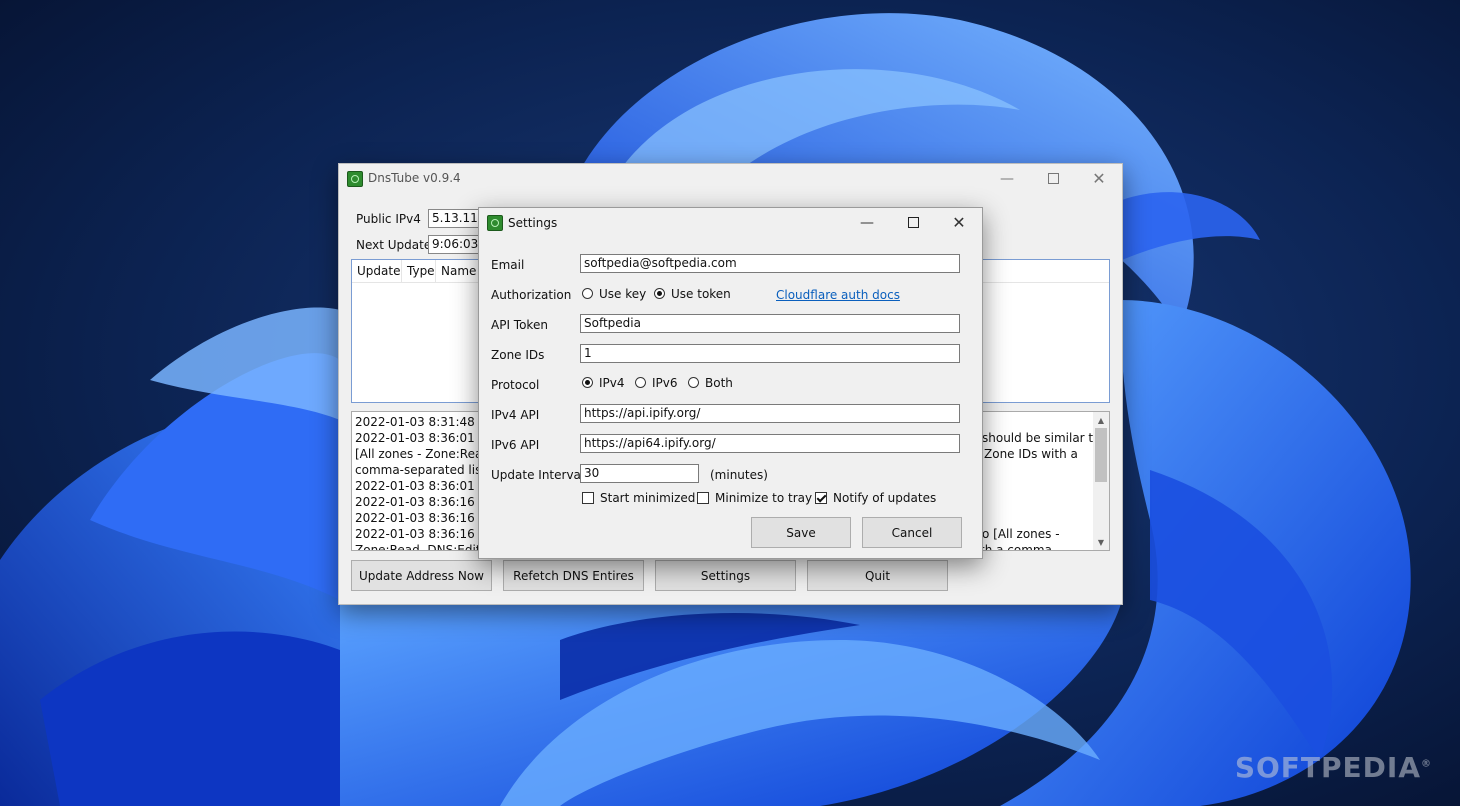  Describe the element at coordinates (640, 382) in the screenshot. I see `ipv6-radio` at that location.